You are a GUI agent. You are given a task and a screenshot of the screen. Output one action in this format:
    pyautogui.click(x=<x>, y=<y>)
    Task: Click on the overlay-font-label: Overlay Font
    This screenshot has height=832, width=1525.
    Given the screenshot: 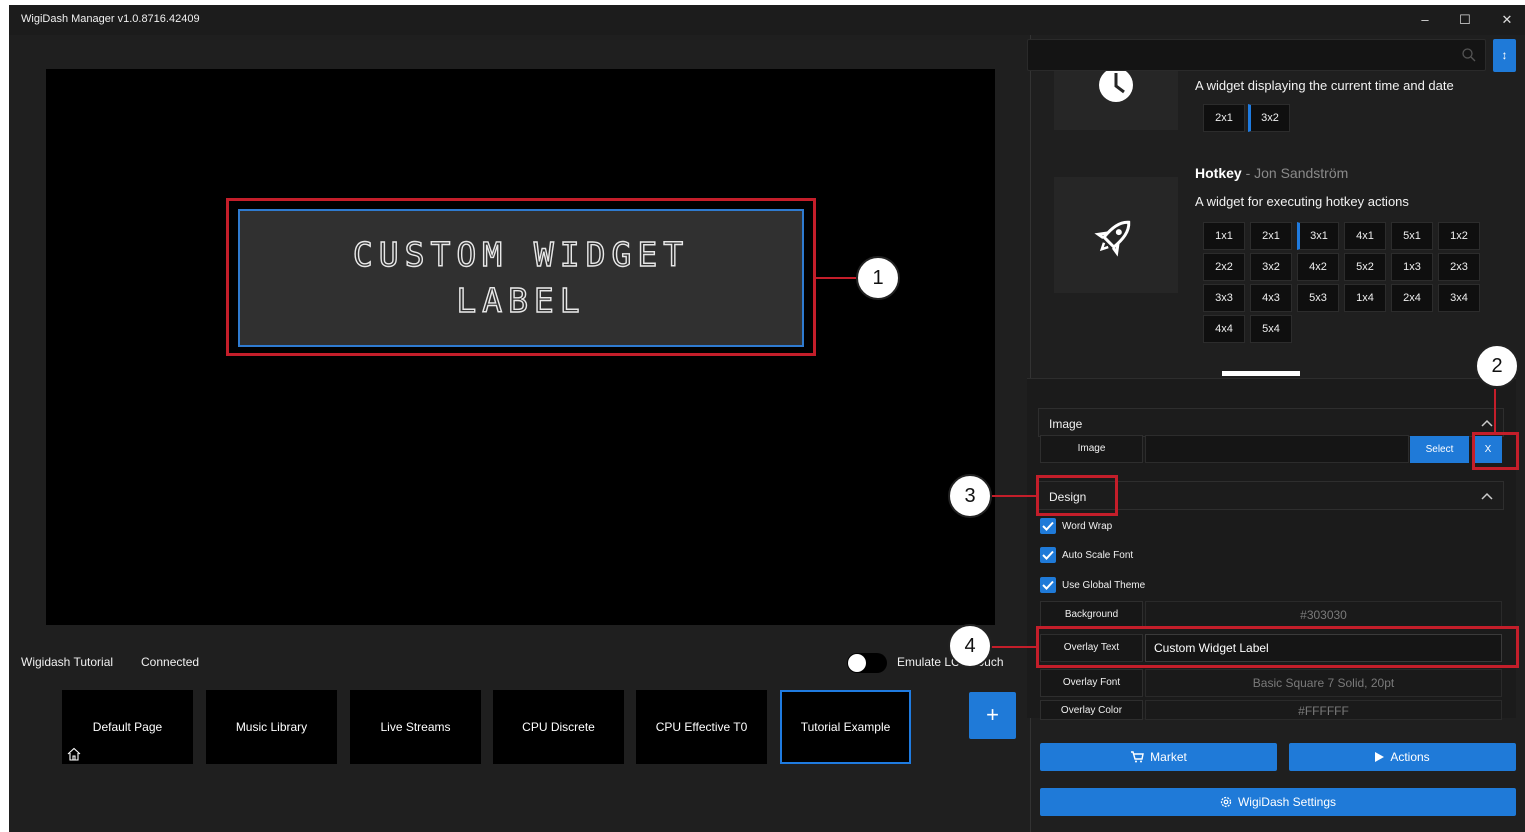 What is the action you would take?
    pyautogui.click(x=1091, y=683)
    